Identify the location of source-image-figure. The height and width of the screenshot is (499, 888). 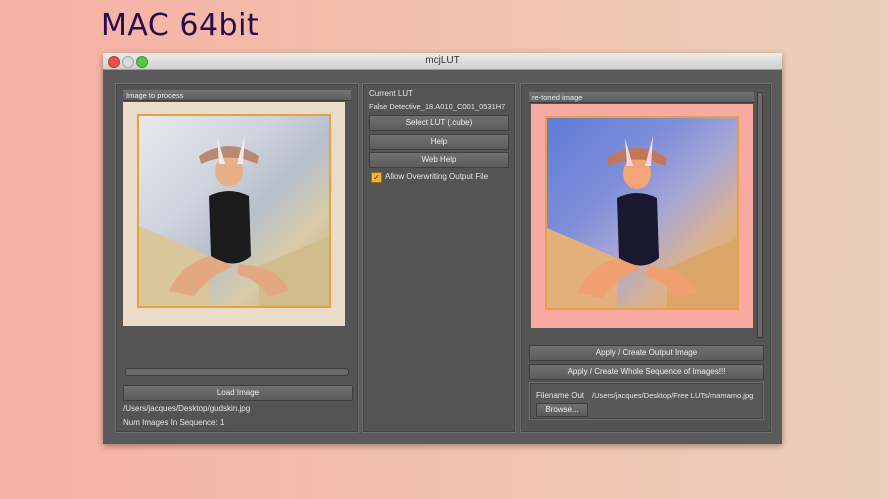
(234, 220).